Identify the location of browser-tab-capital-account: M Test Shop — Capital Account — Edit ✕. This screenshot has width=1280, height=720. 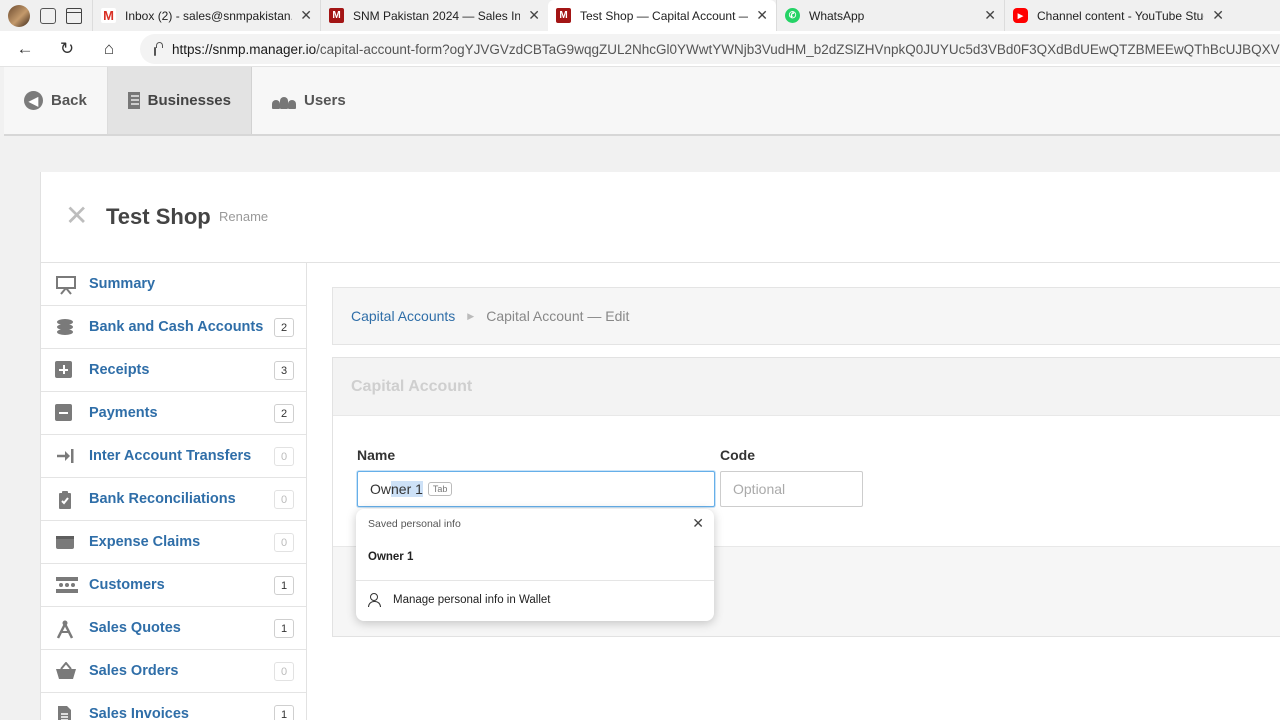
(662, 15).